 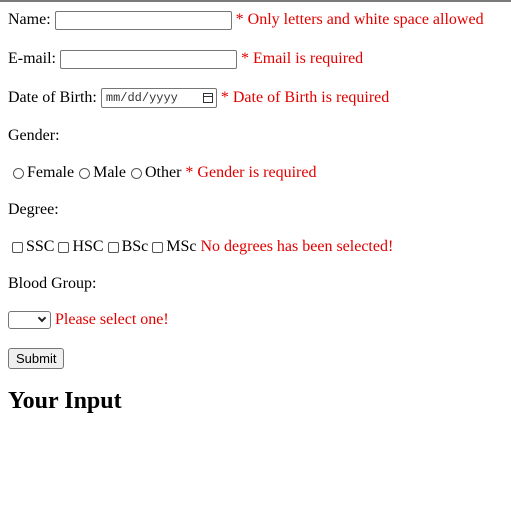 I want to click on degree-checkbox-ssc, so click(x=17, y=247).